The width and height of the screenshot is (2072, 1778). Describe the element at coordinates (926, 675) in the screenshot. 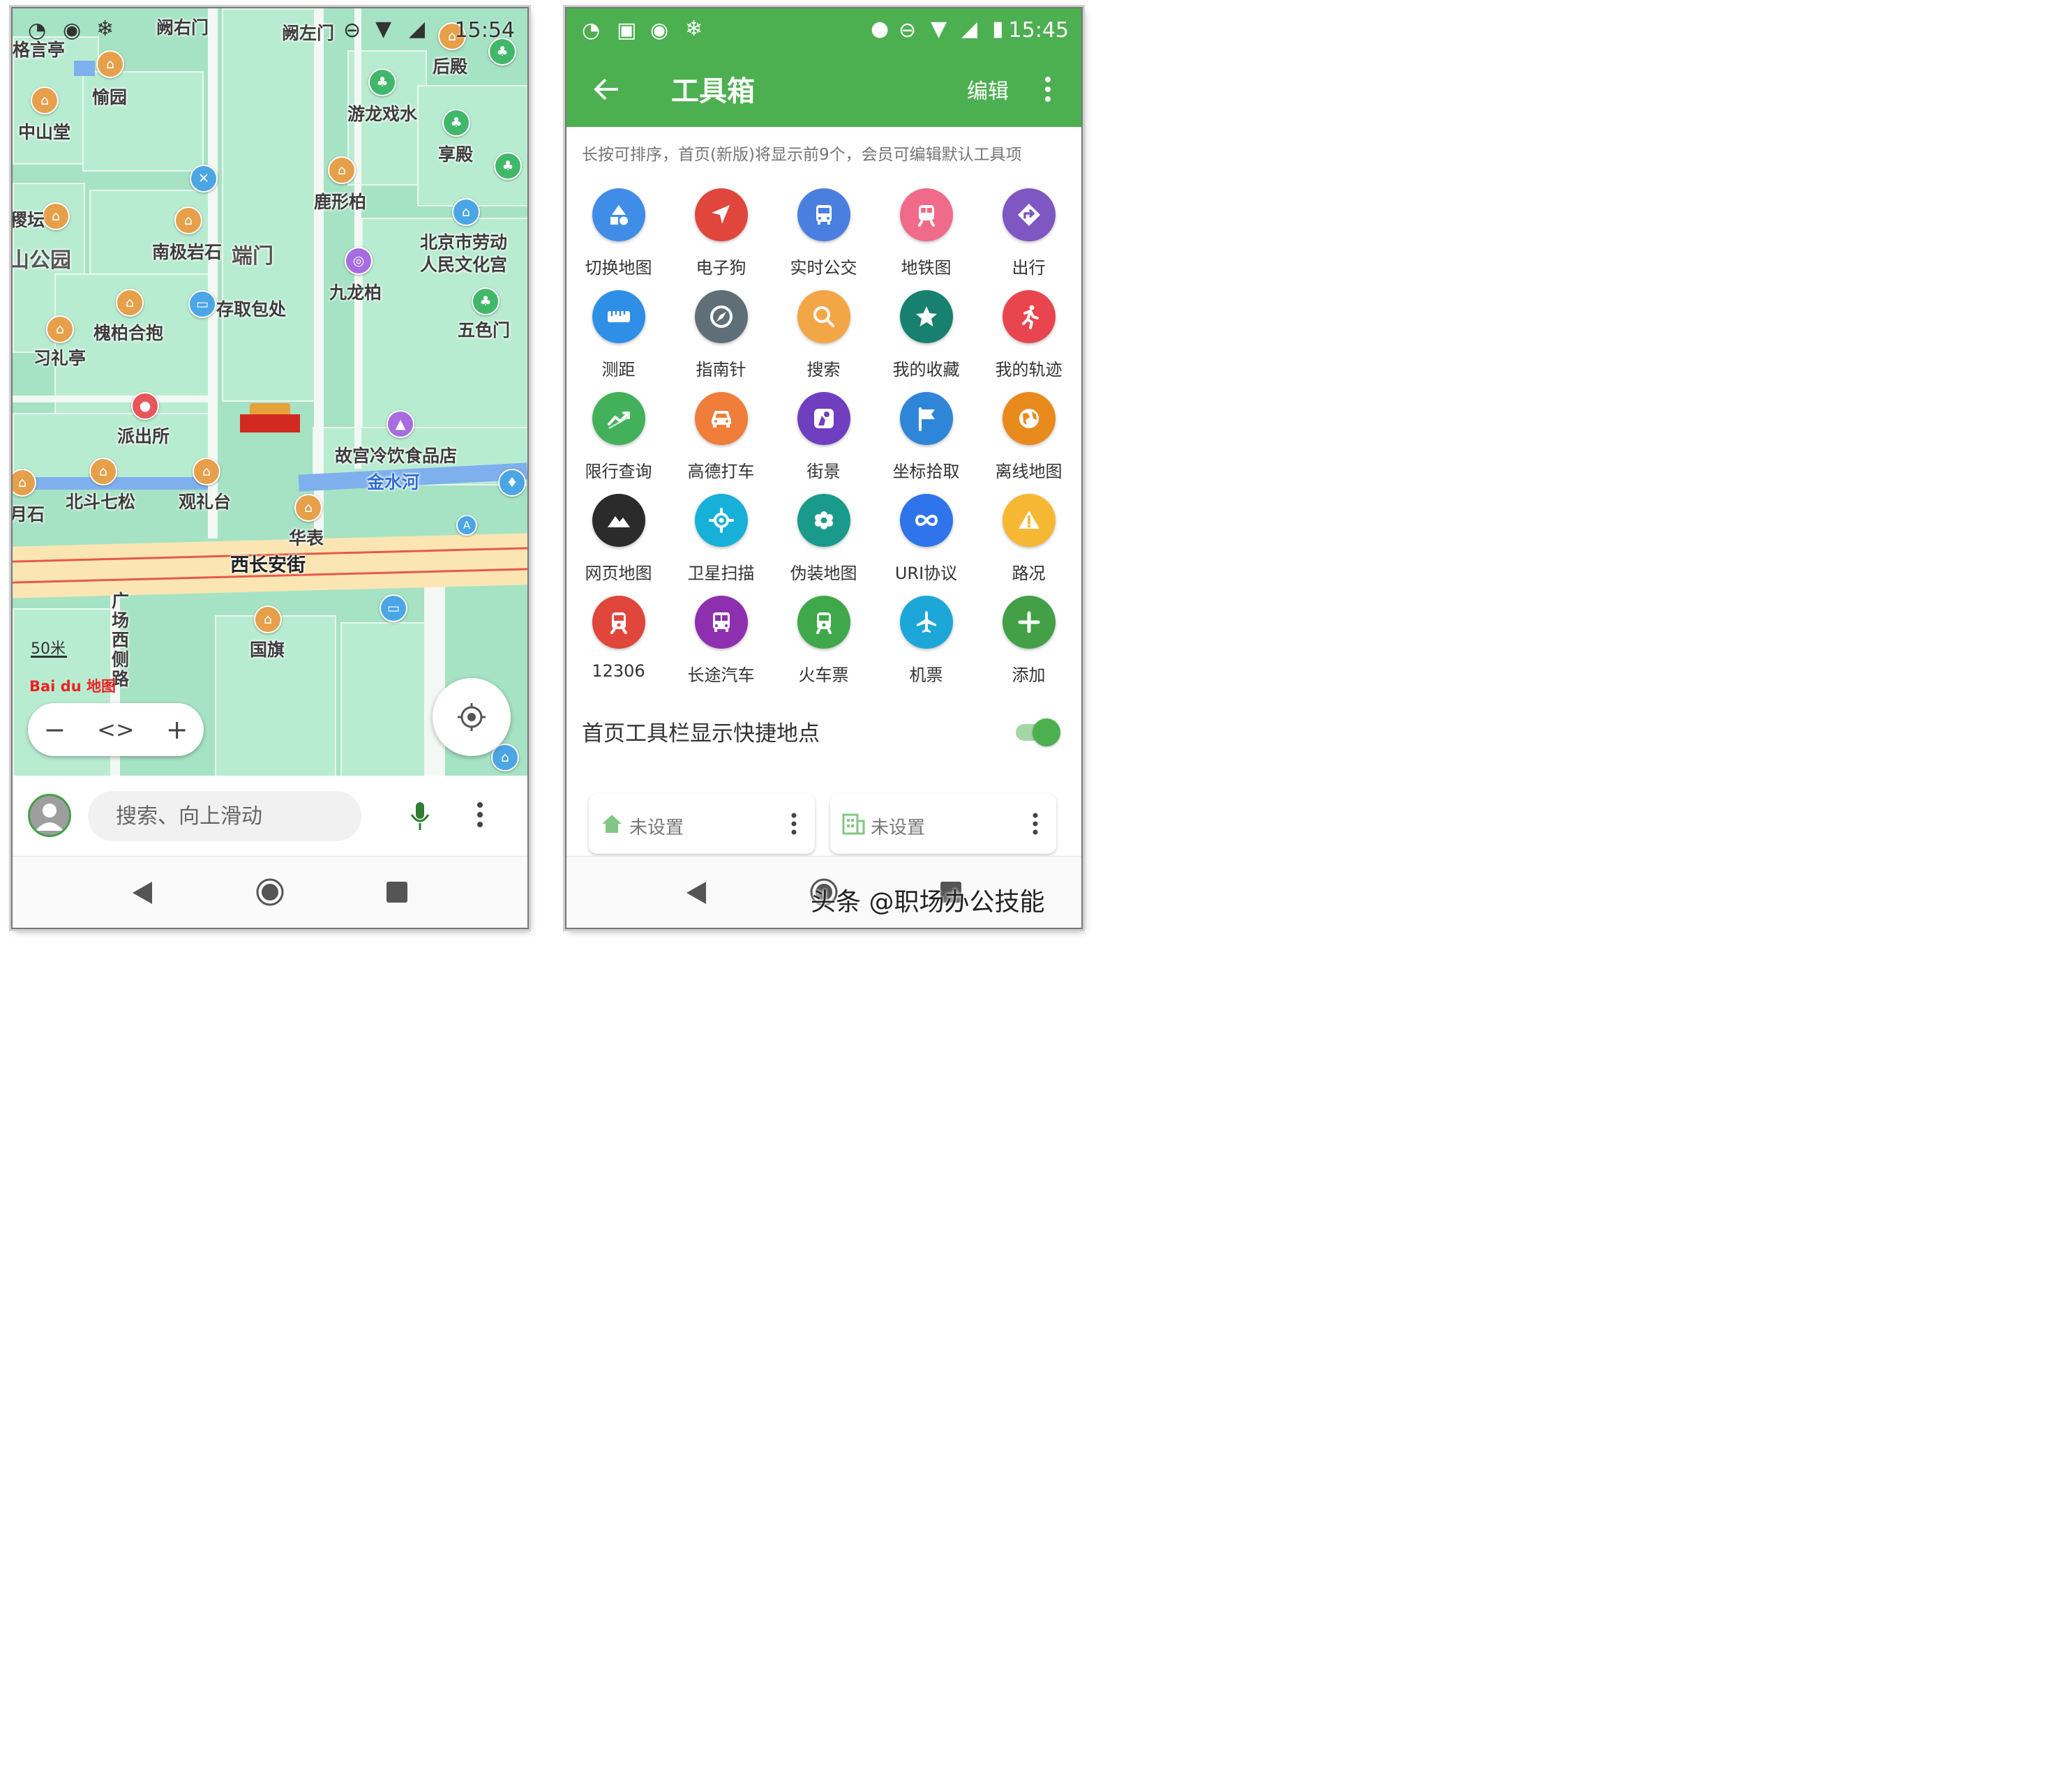

I see `tool-label: 机票` at that location.